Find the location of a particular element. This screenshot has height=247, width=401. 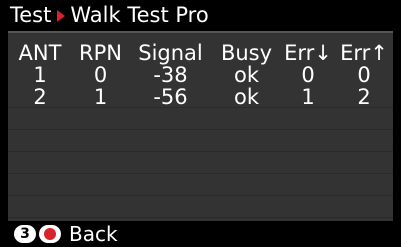

record-dot is located at coordinates (50, 234).